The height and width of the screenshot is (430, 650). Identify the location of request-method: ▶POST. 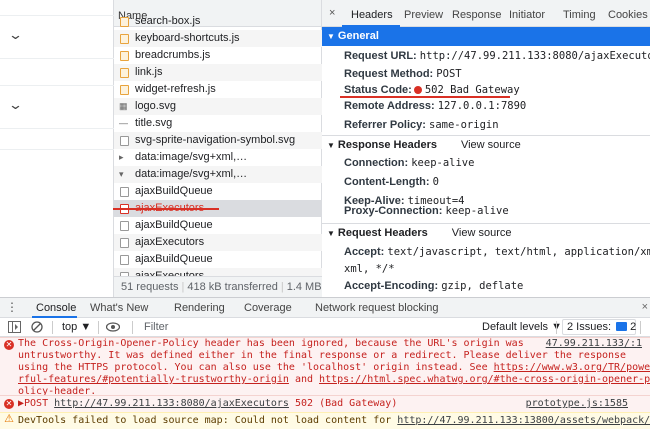
(33, 403).